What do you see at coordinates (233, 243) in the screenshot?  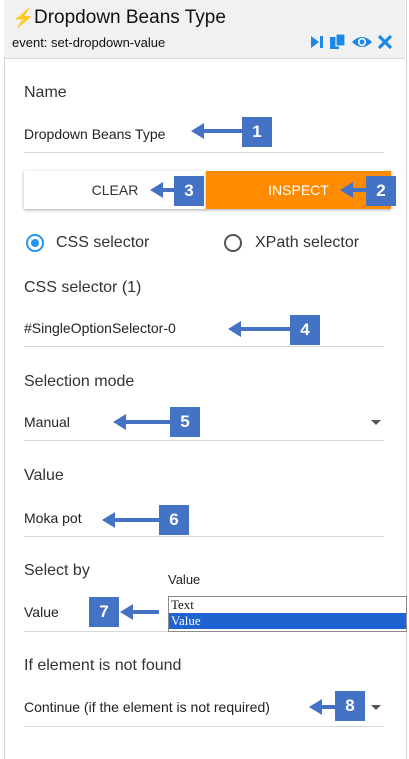 I see `xpath-selector-radio` at bounding box center [233, 243].